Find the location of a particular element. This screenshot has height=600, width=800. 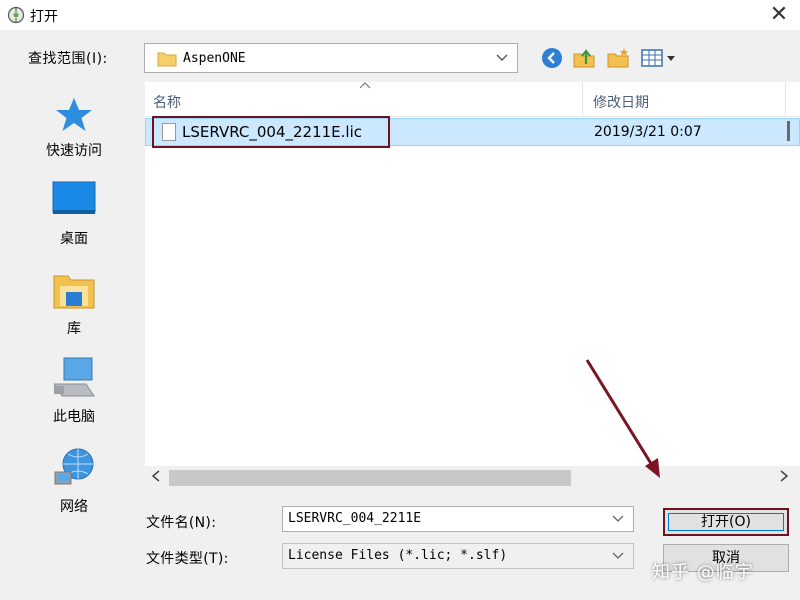

open-button: 打开(O) is located at coordinates (726, 522).